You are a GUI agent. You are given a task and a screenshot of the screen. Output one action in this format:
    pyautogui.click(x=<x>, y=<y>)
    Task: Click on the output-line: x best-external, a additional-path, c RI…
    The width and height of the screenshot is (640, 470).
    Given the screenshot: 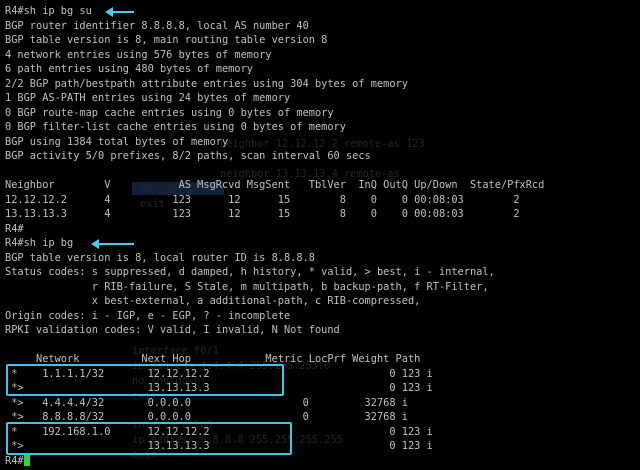 What is the action you would take?
    pyautogui.click(x=213, y=301)
    